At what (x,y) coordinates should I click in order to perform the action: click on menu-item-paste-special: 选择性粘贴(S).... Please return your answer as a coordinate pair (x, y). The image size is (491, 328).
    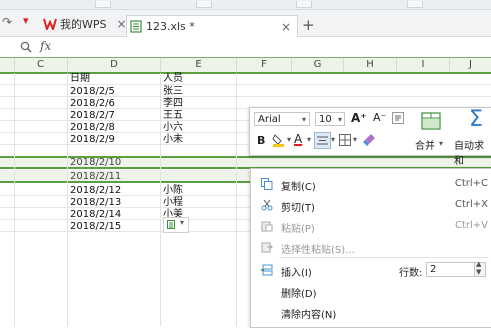
    Looking at the image, I should click on (371, 247).